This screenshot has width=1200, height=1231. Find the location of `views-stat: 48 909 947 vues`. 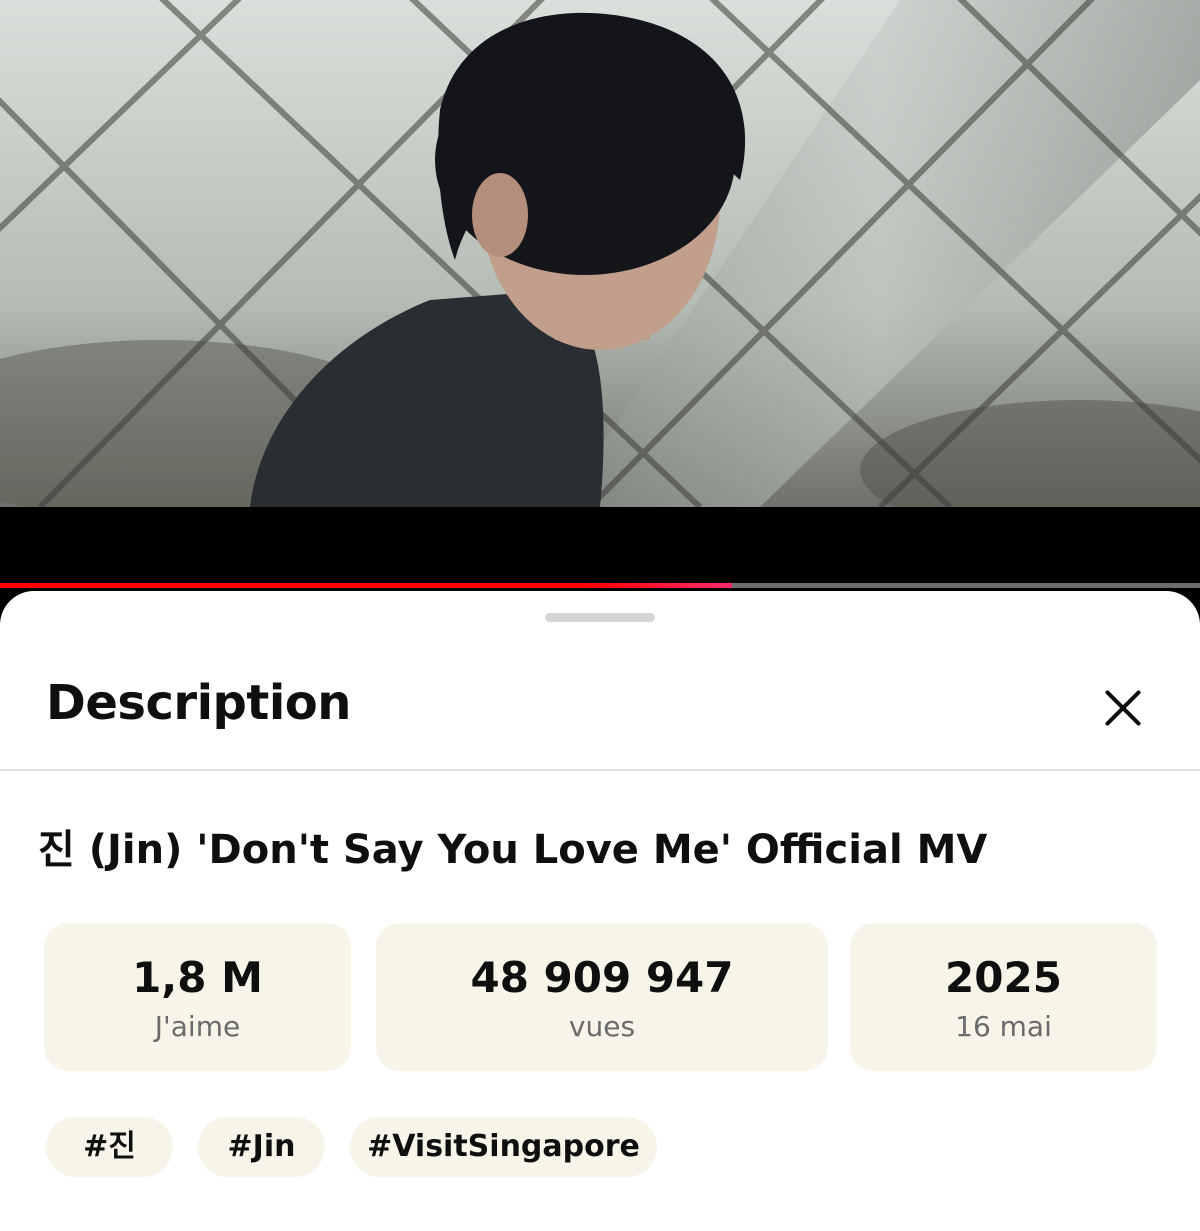

views-stat: 48 909 947 vues is located at coordinates (602, 997).